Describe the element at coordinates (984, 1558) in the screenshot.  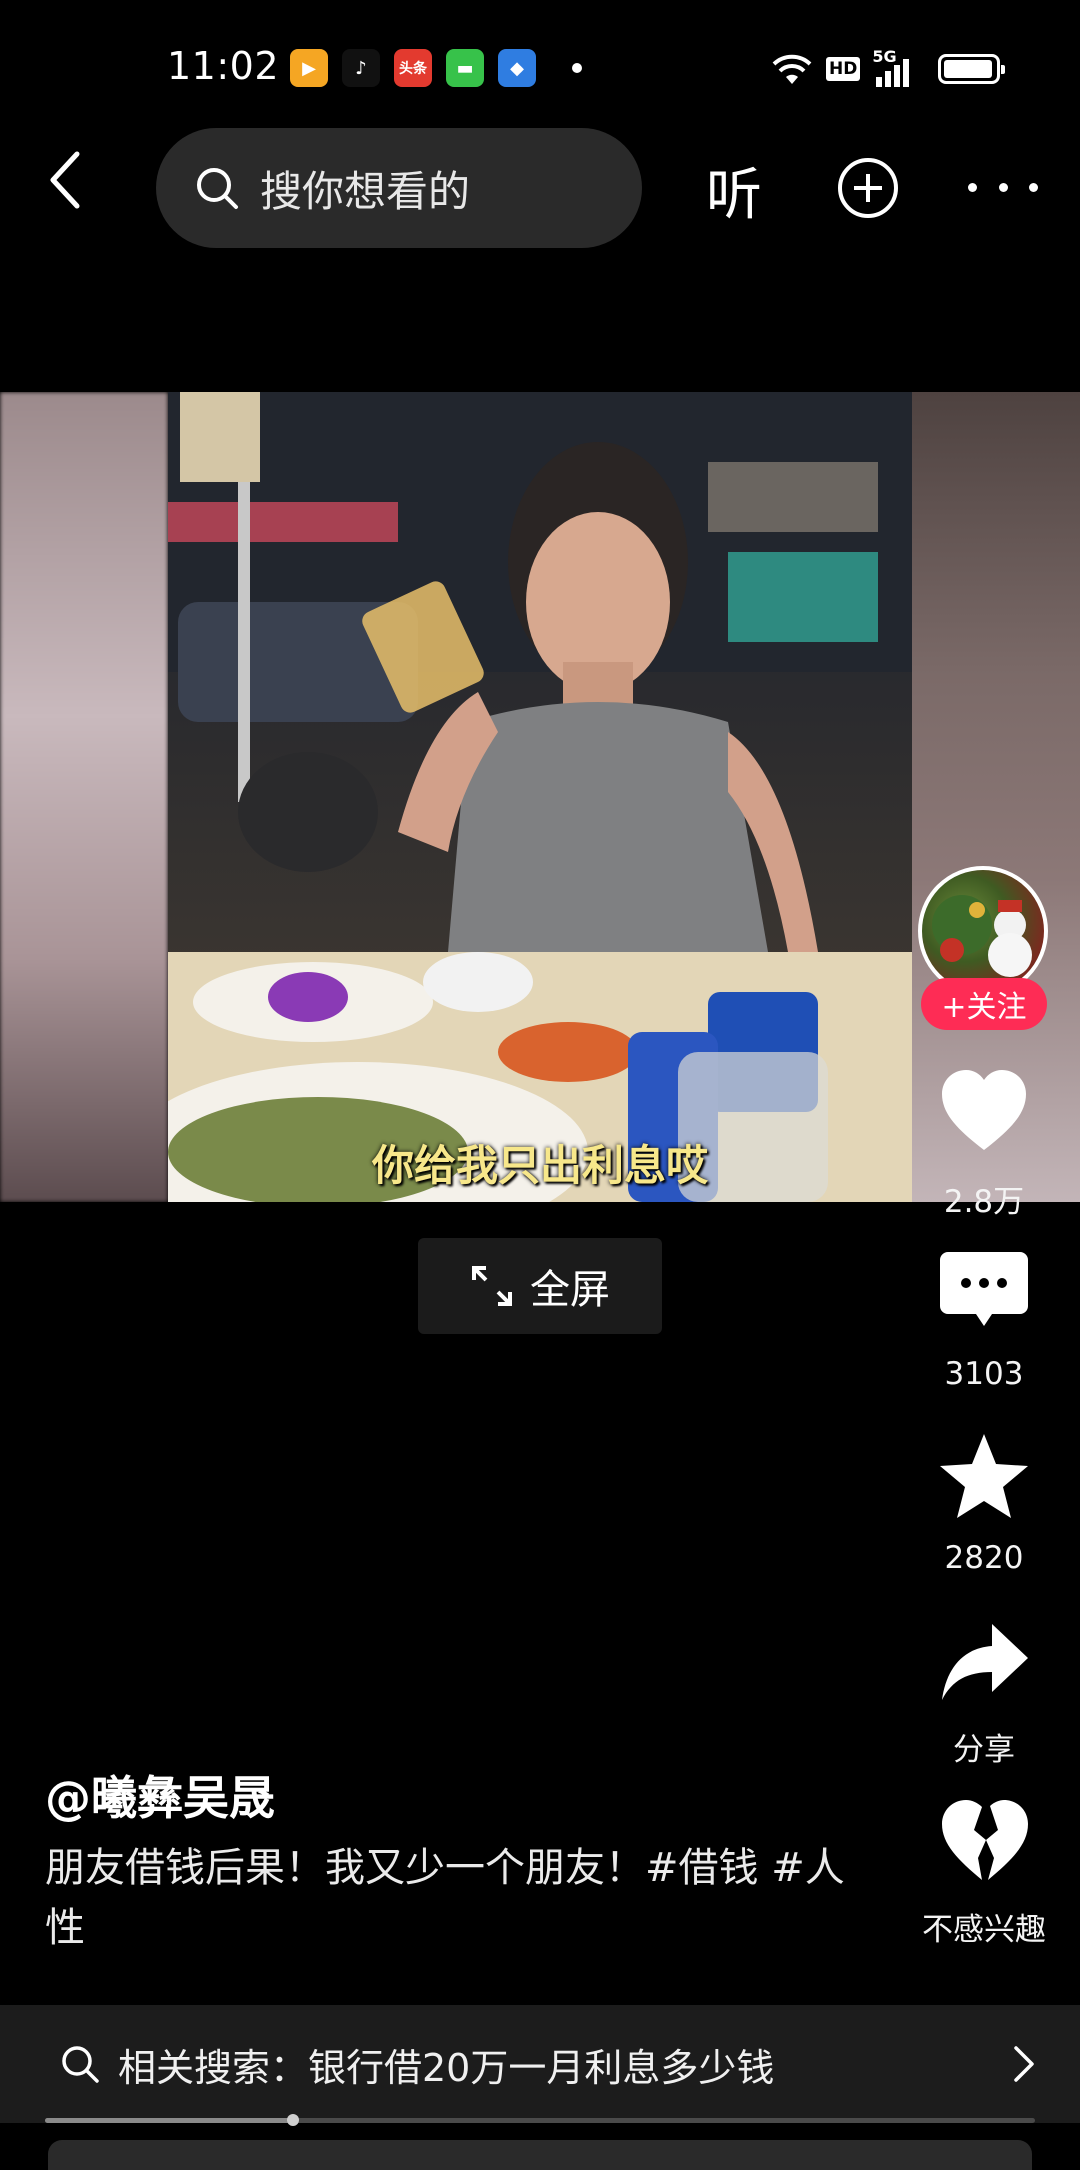
I see `favorite-count: 2820` at that location.